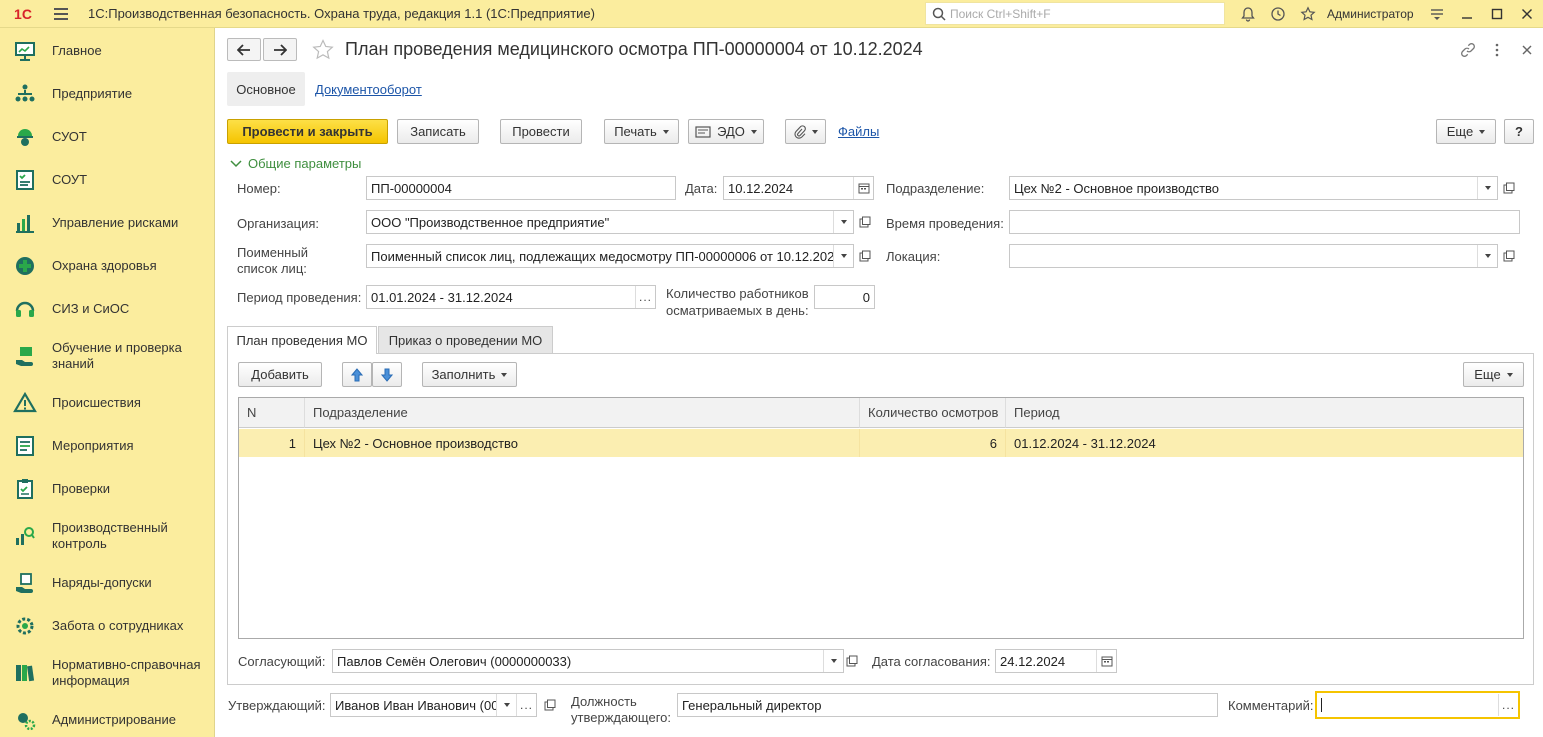 The image size is (1543, 737). I want to click on move-down-button, so click(387, 374).